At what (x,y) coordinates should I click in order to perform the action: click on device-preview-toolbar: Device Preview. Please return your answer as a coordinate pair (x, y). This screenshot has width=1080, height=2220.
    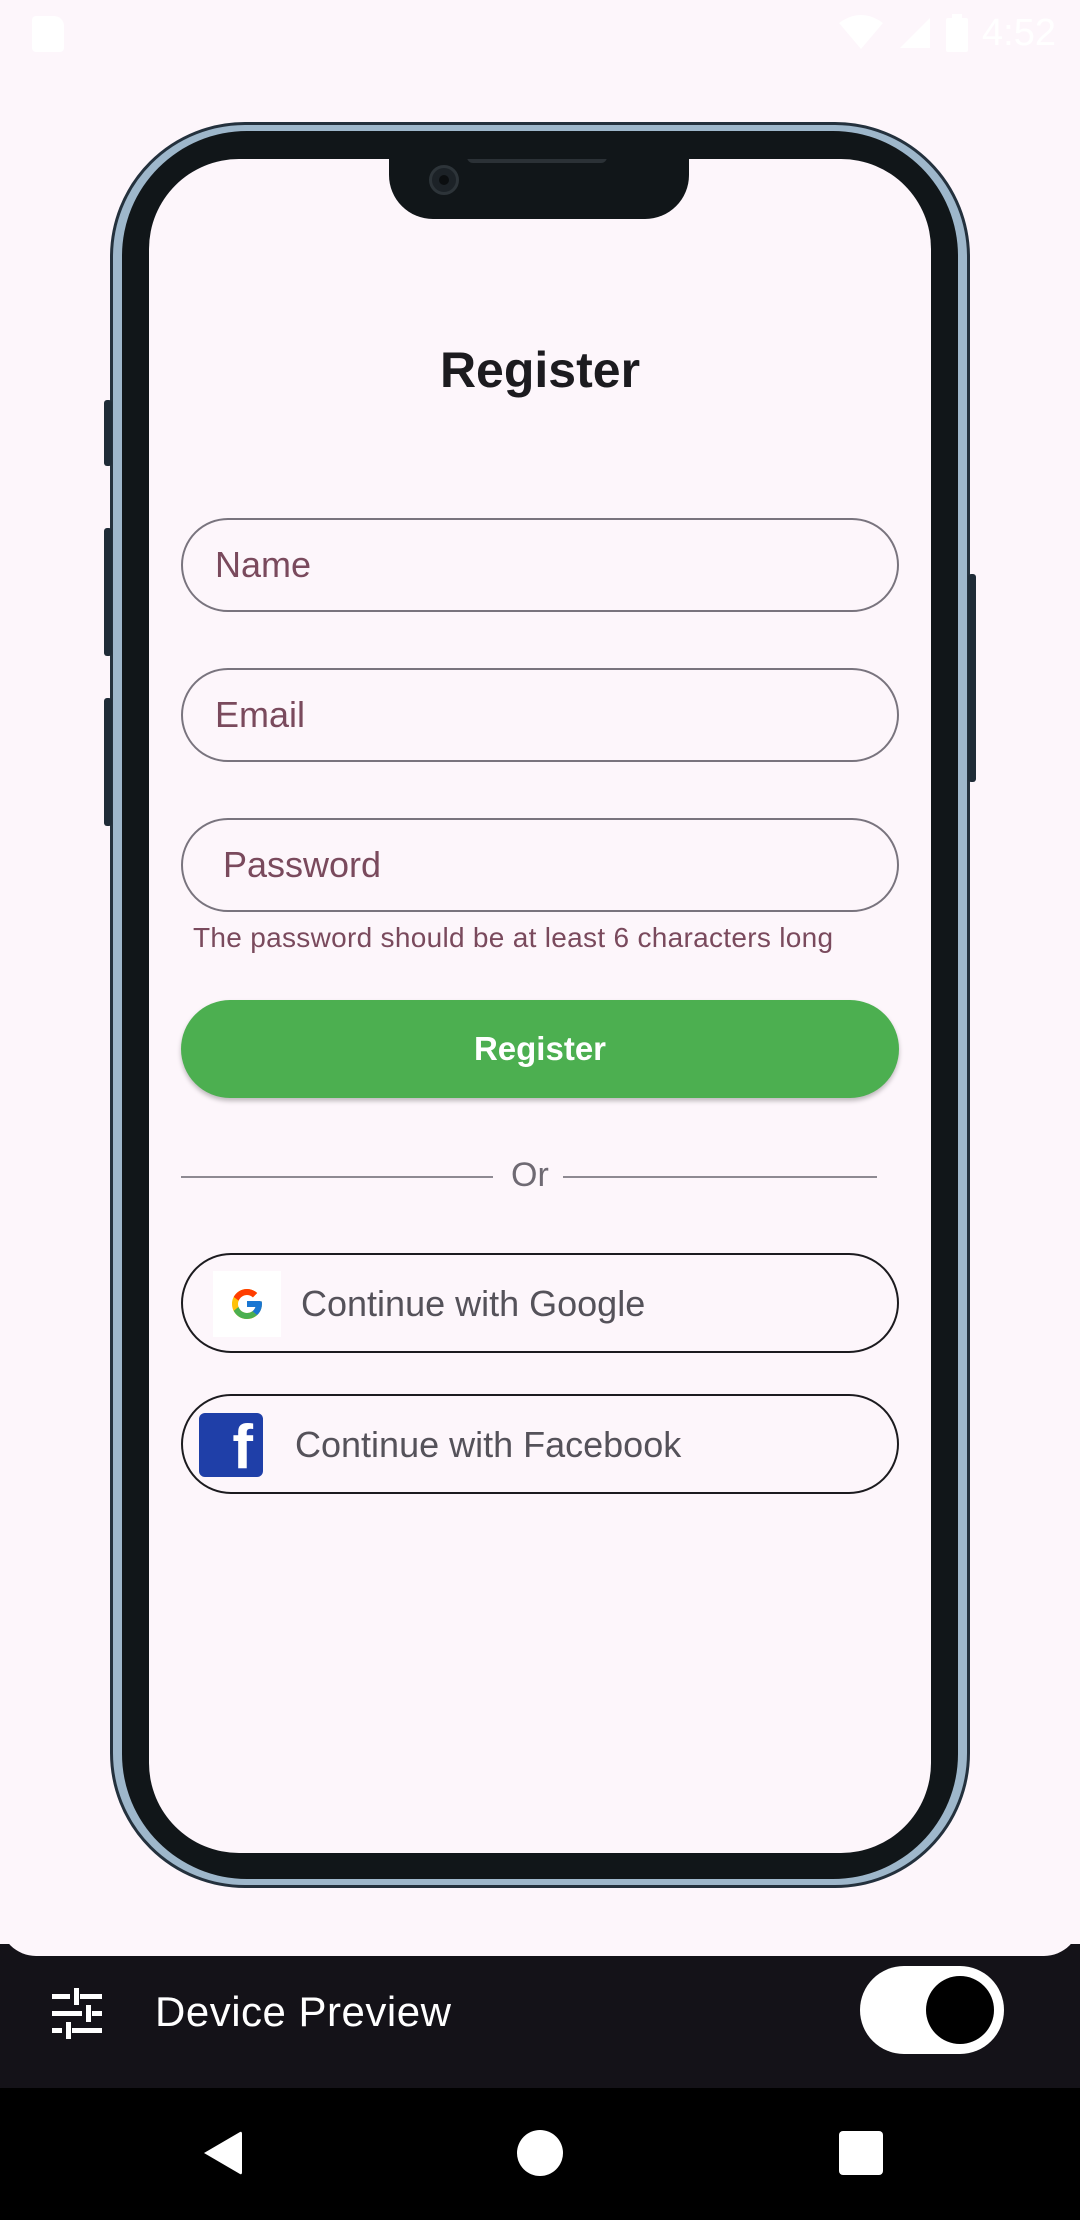
    Looking at the image, I should click on (540, 2016).